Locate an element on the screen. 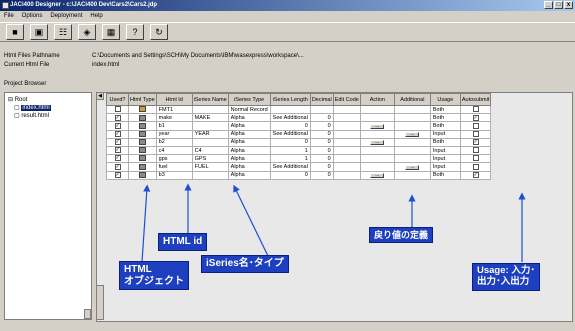  callout-html-id: HTML id is located at coordinates (183, 242).